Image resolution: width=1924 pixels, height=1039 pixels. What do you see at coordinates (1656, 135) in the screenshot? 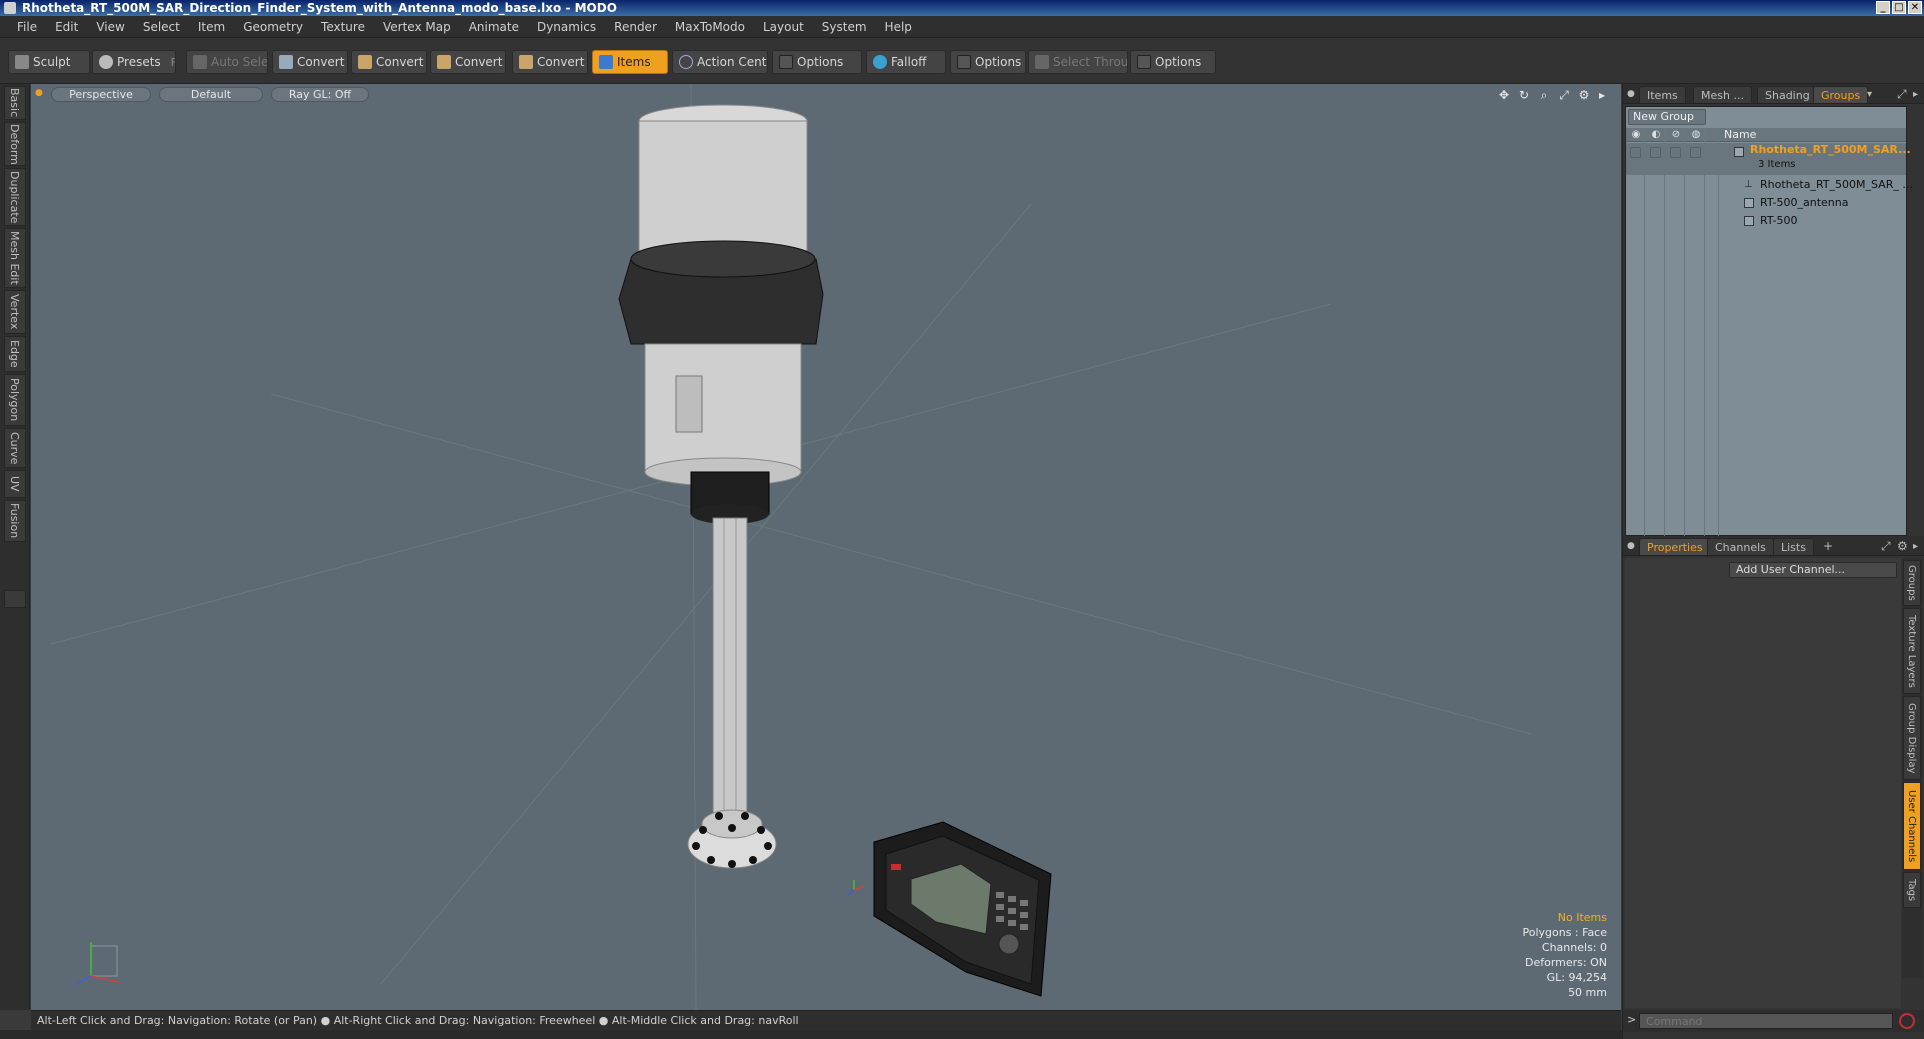
I see `render-column-icon: ◐` at bounding box center [1656, 135].